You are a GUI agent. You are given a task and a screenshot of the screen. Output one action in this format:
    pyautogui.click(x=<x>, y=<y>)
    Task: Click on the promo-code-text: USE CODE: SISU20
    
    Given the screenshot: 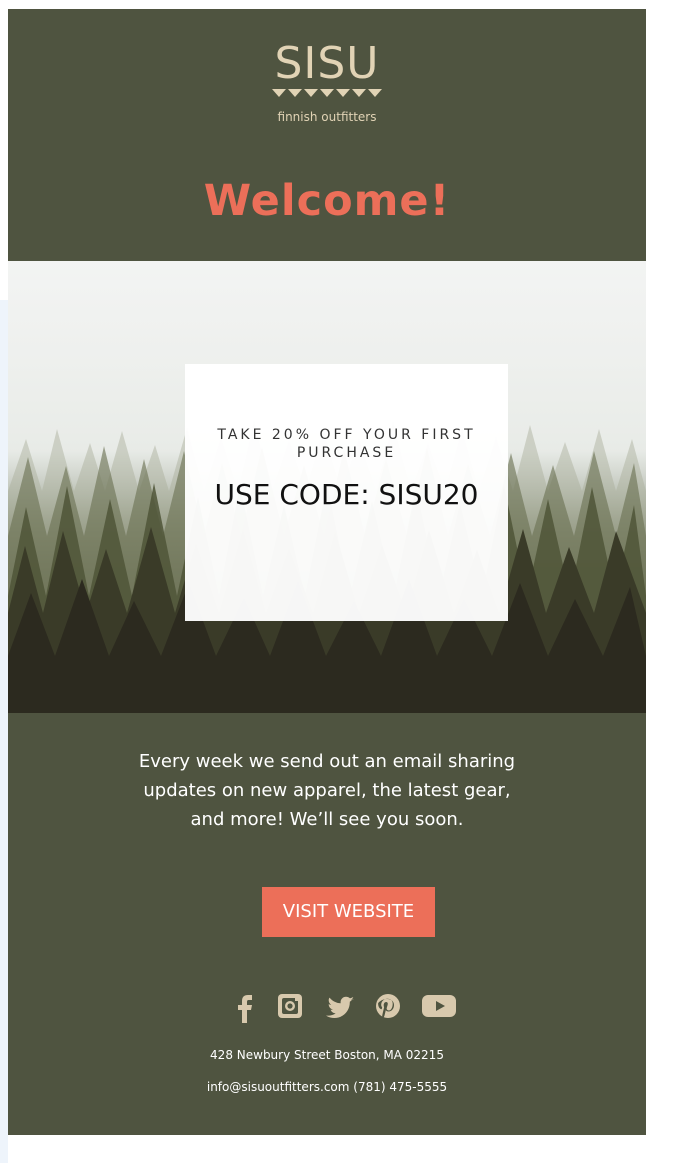 What is the action you would take?
    pyautogui.click(x=346, y=494)
    